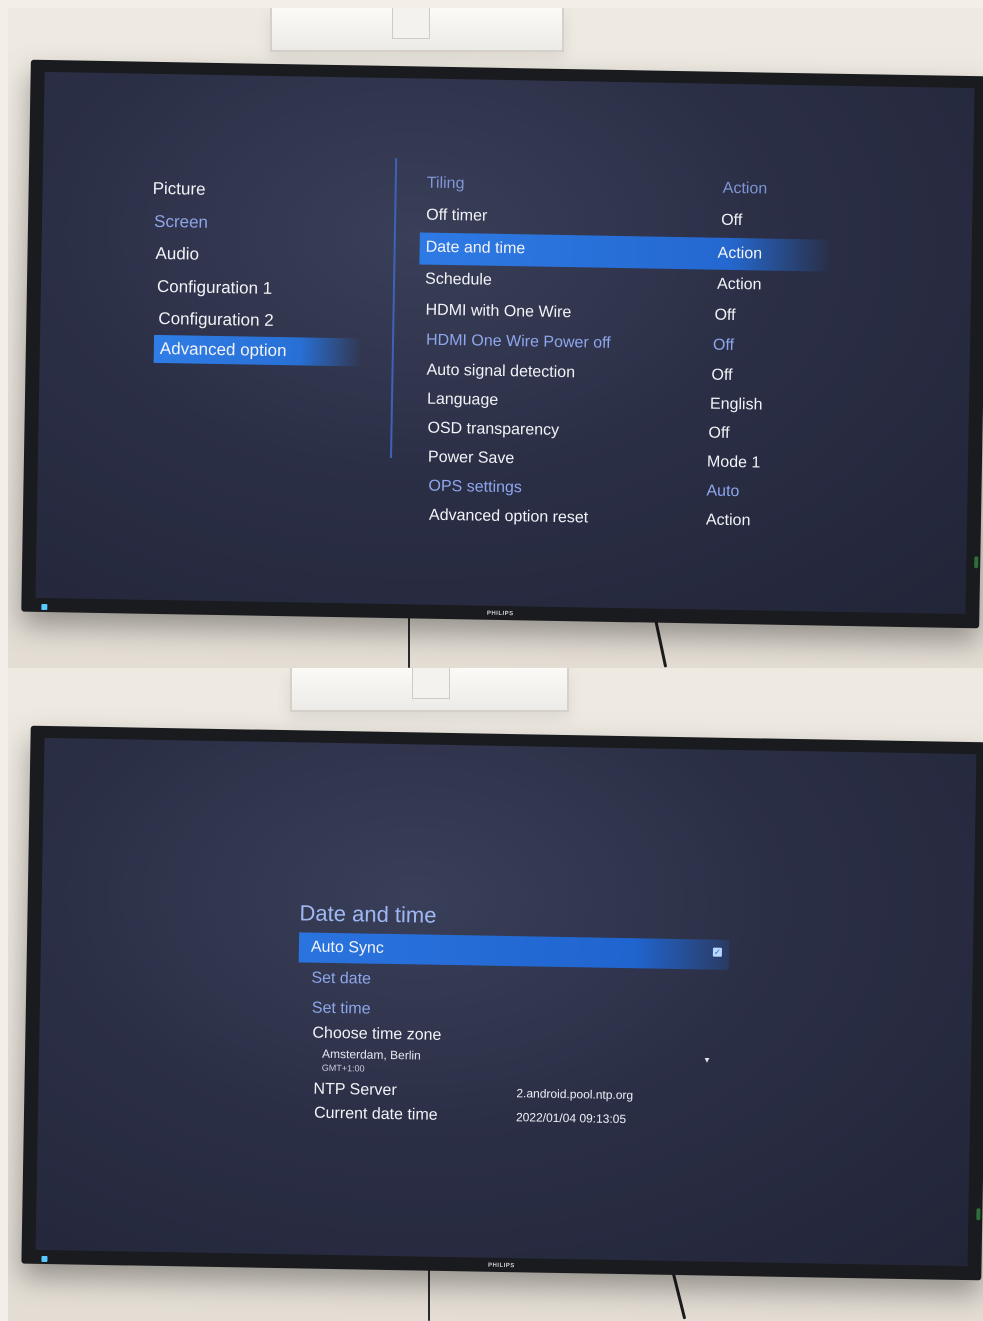  What do you see at coordinates (375, 1114) in the screenshot?
I see `current-date-time-label: Current date time` at bounding box center [375, 1114].